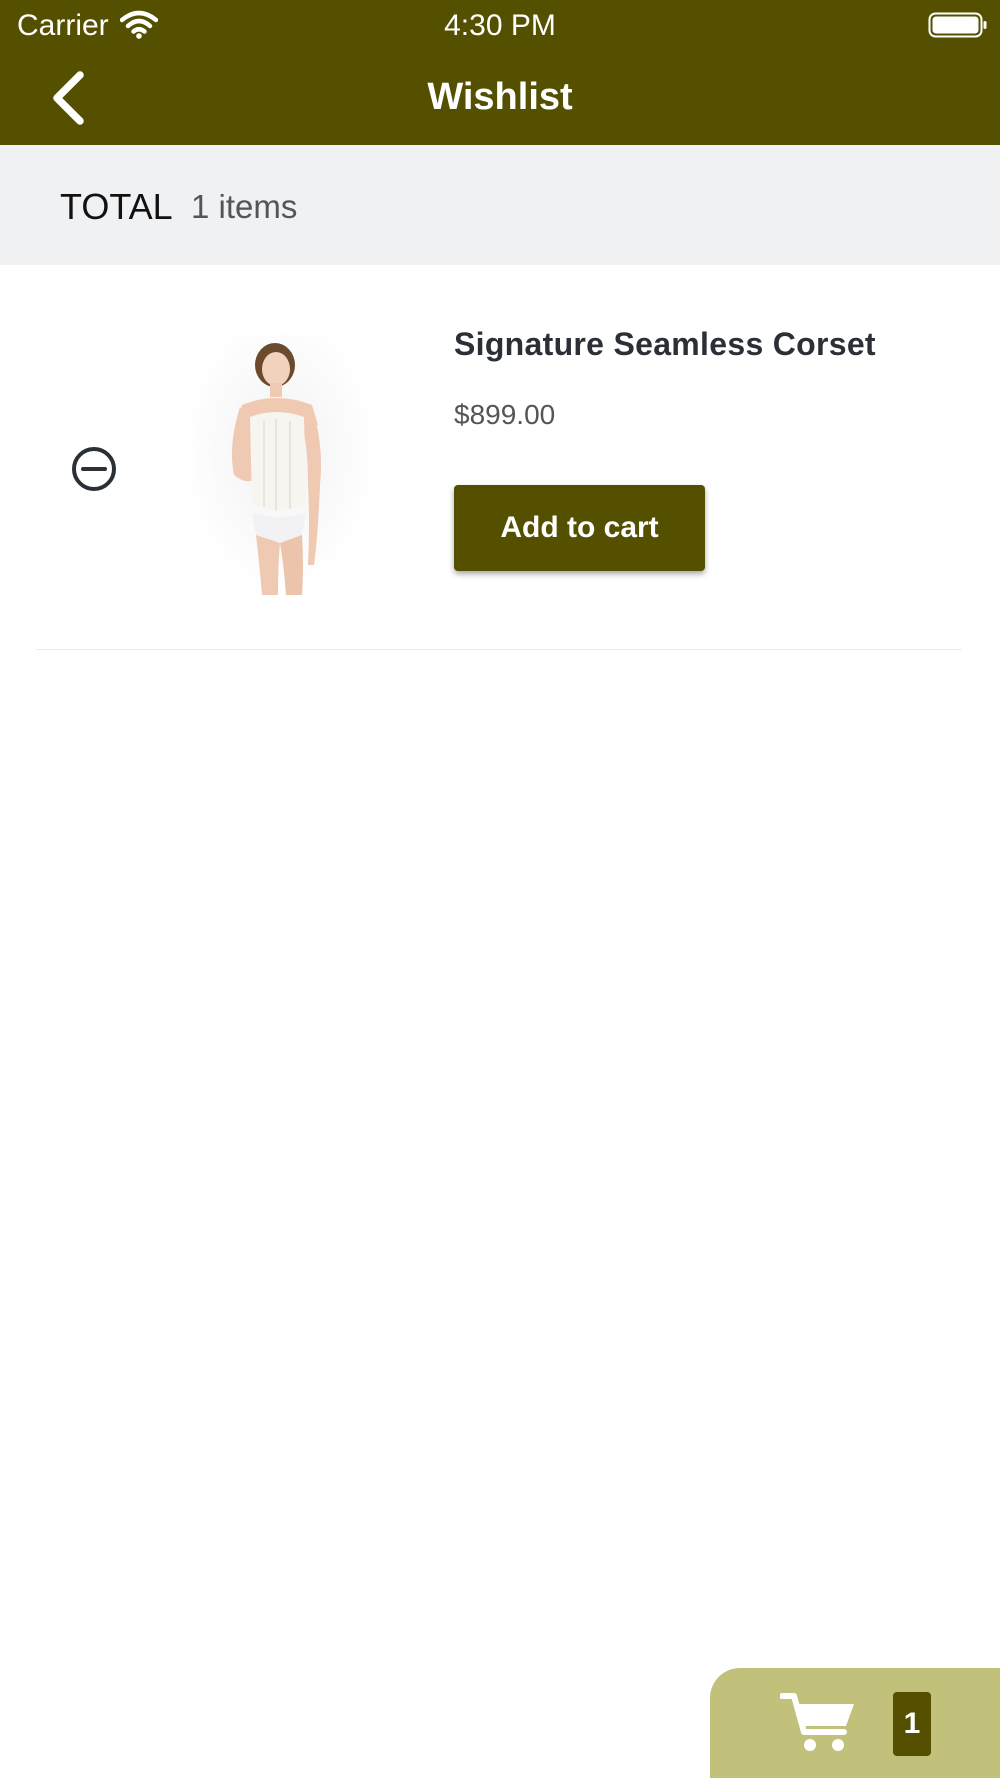  Describe the element at coordinates (499, 649) in the screenshot. I see `item-divider` at that location.